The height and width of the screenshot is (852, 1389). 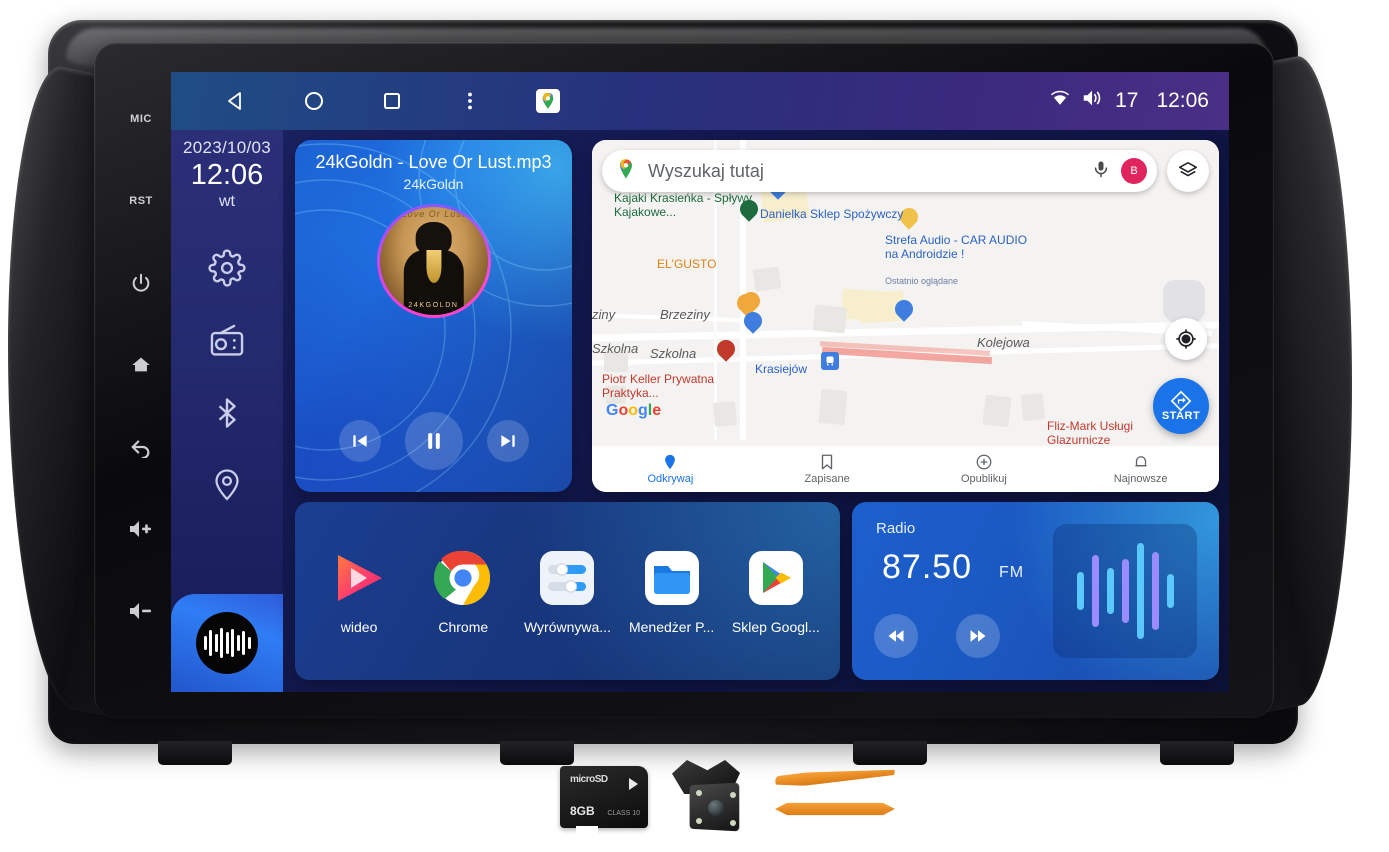 I want to click on map-label: Danielka Sklep Spożywczy, so click(x=832, y=214).